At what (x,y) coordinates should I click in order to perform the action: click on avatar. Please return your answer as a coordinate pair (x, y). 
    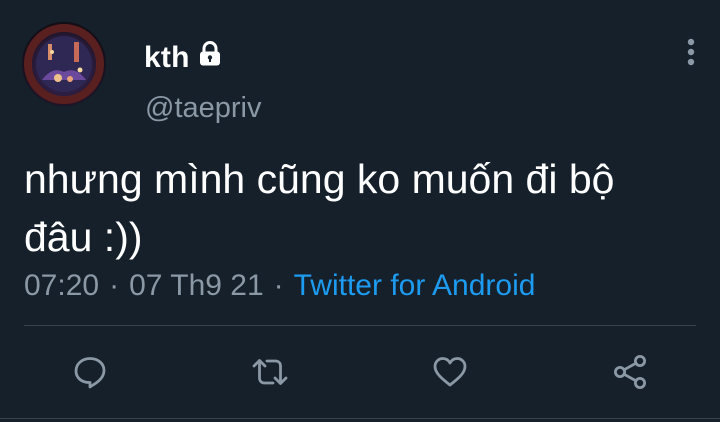
    Looking at the image, I should click on (64, 64).